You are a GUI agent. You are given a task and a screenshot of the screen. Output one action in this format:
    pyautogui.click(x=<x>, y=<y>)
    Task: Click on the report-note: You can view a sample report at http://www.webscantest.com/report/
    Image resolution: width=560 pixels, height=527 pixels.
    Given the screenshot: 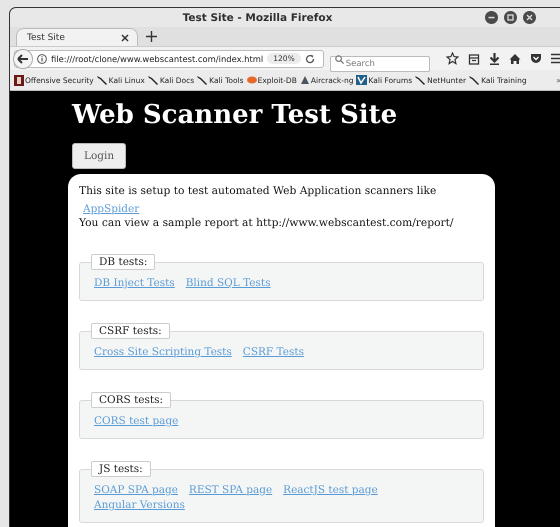 What is the action you would take?
    pyautogui.click(x=267, y=222)
    